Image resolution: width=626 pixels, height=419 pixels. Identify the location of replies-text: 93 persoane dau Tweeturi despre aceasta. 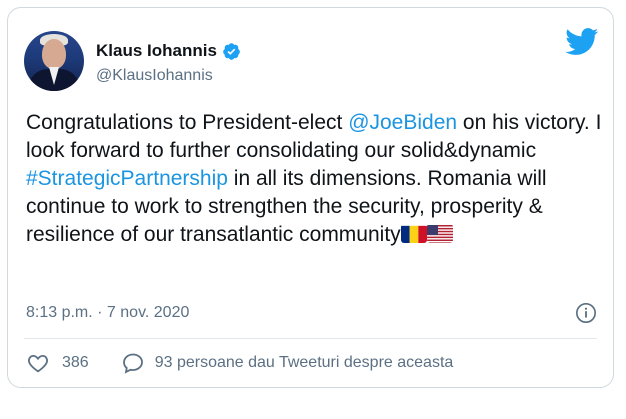
(304, 362).